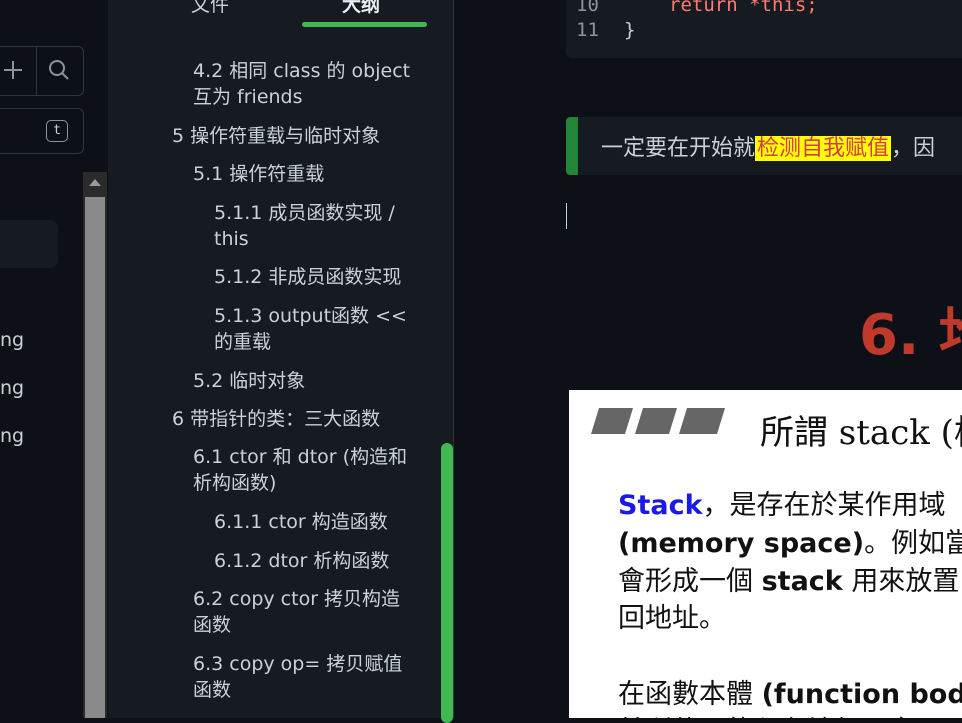  What do you see at coordinates (302, 136) in the screenshot?
I see `outline-item: 5 操作符重载与临时对象` at bounding box center [302, 136].